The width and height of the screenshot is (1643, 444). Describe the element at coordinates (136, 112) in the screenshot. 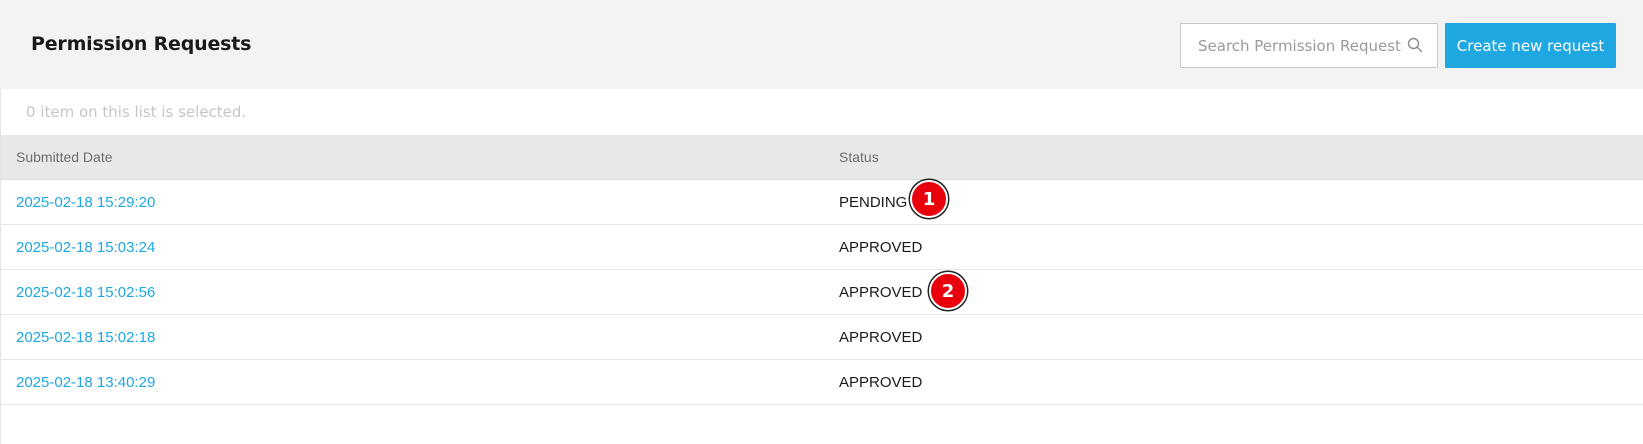

I see `selection-info: 0 item on this list is selected.` at that location.